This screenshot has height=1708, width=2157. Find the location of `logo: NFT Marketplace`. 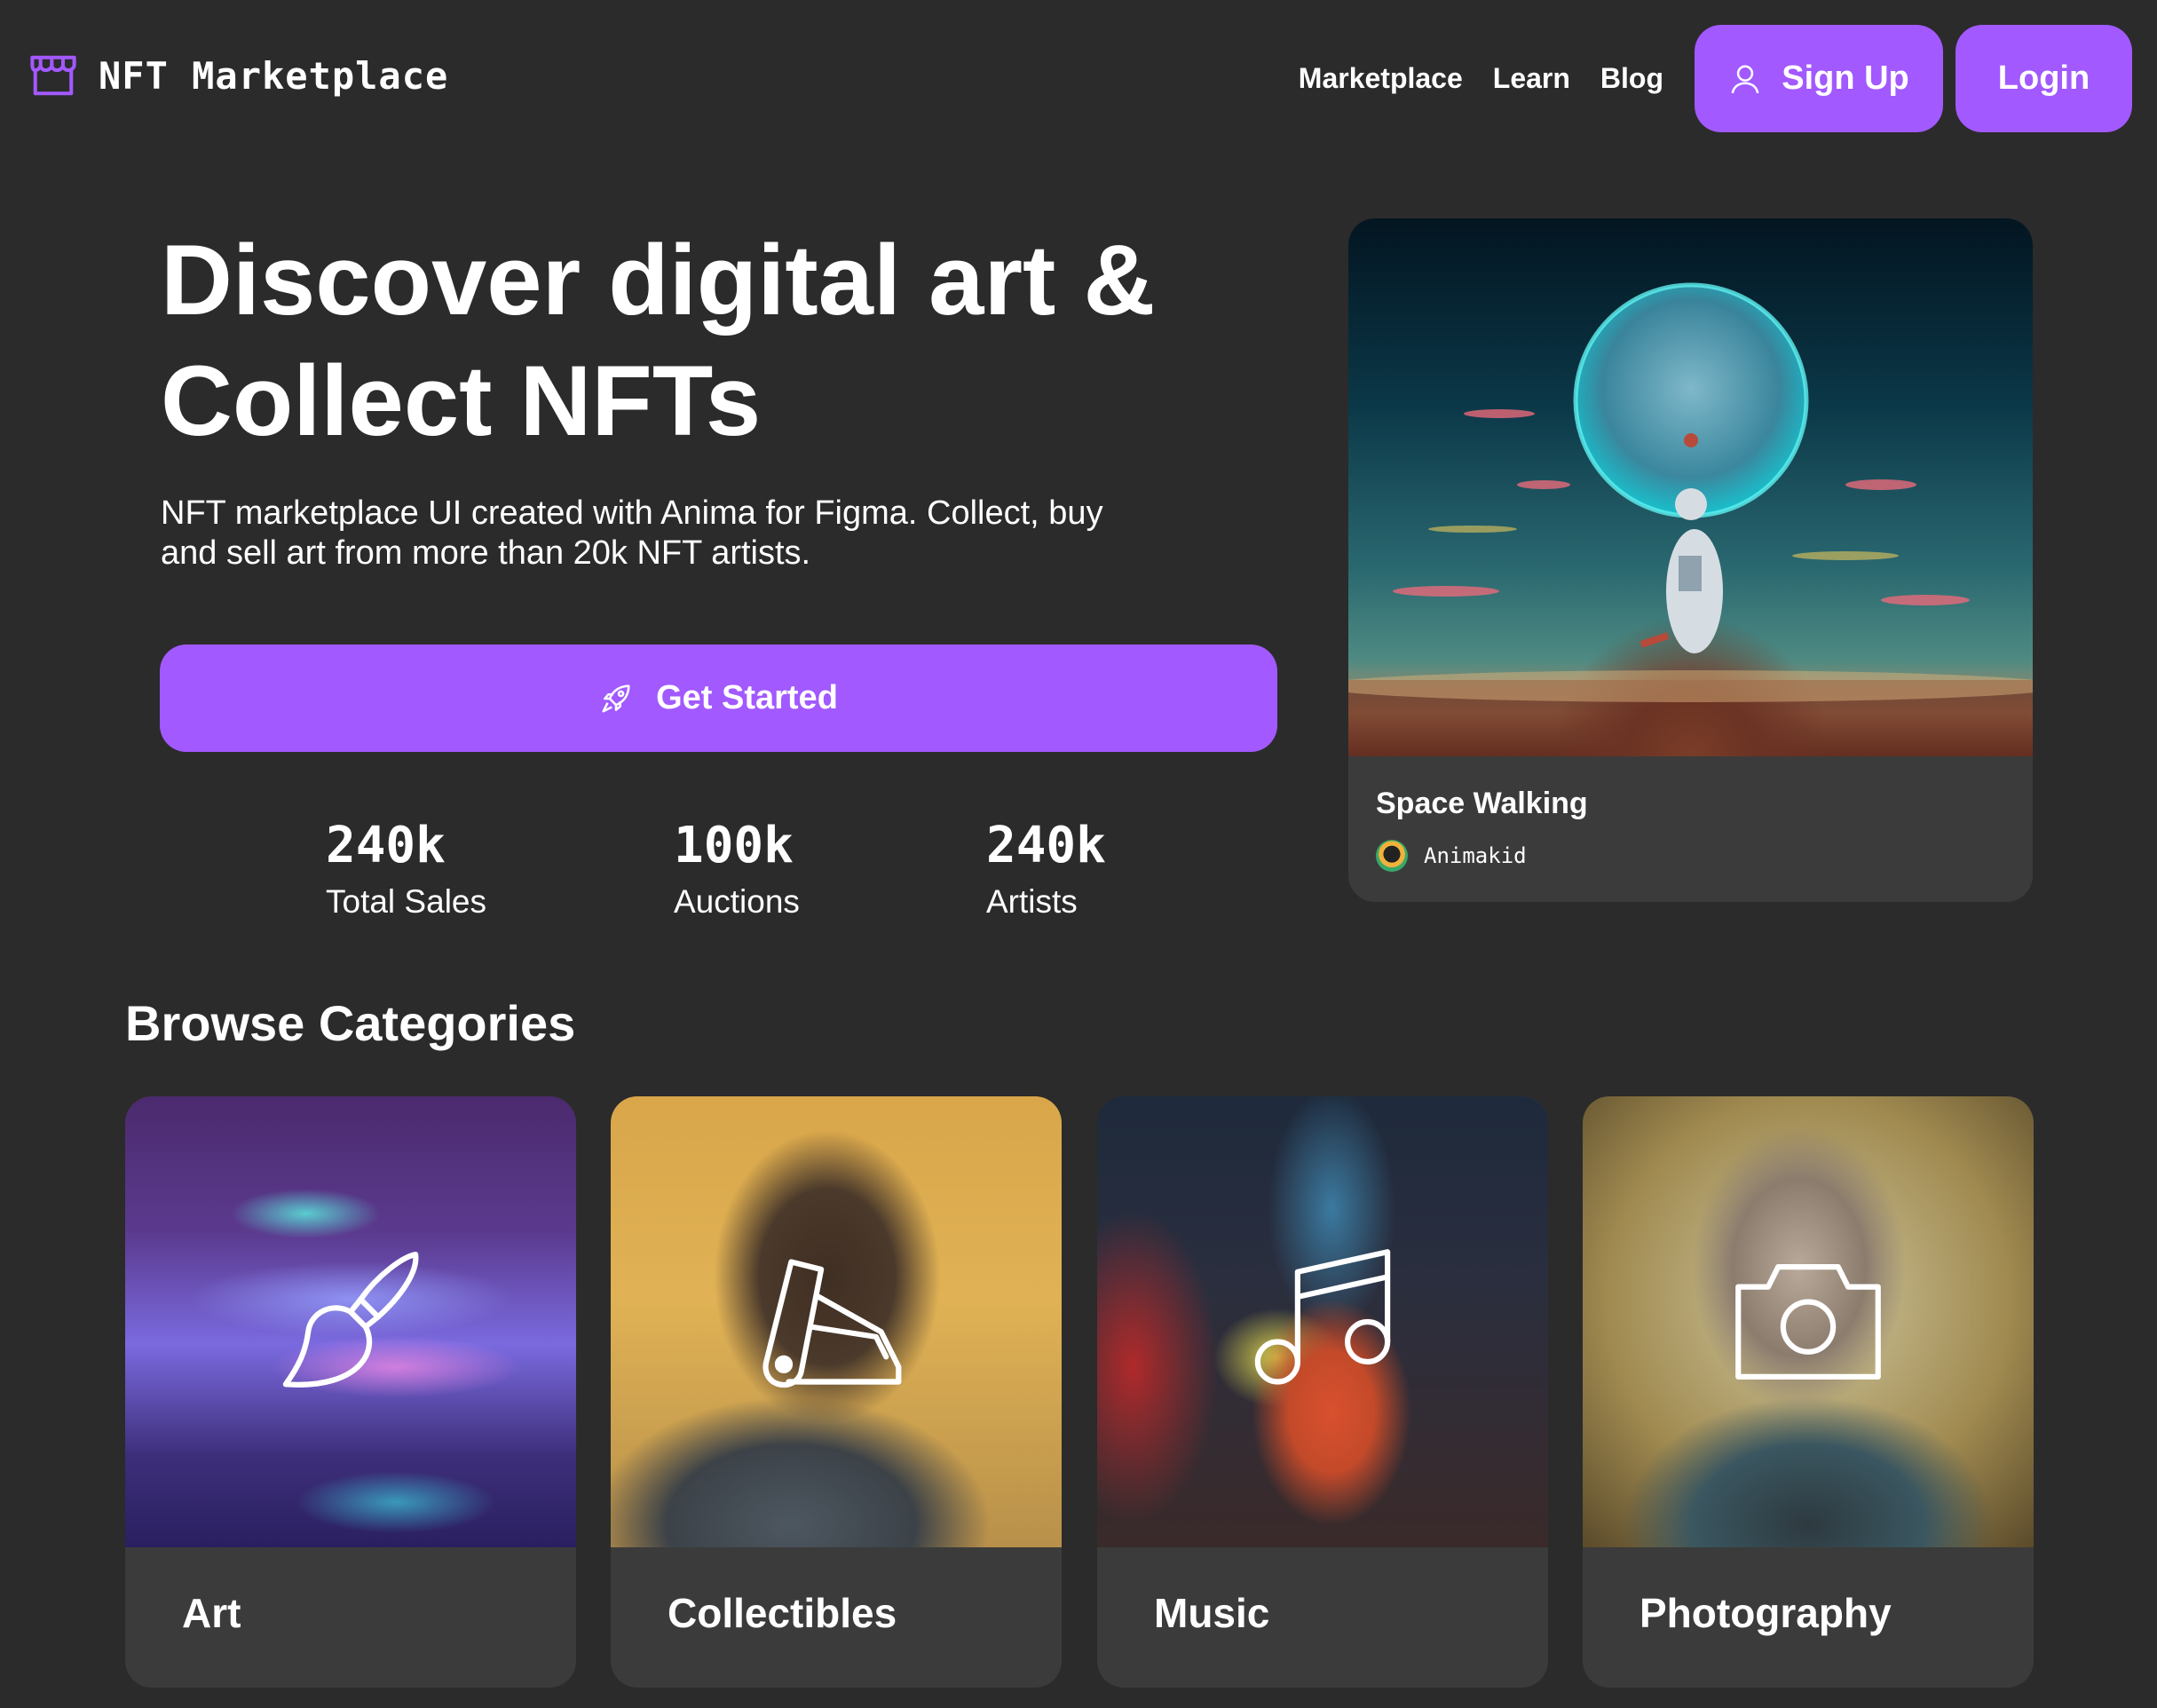

logo: NFT Marketplace is located at coordinates (239, 75).